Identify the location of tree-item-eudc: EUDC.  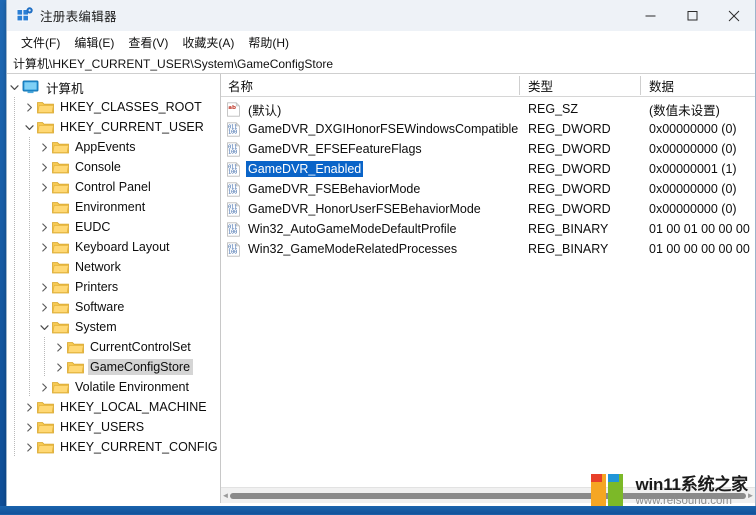
(113, 227).